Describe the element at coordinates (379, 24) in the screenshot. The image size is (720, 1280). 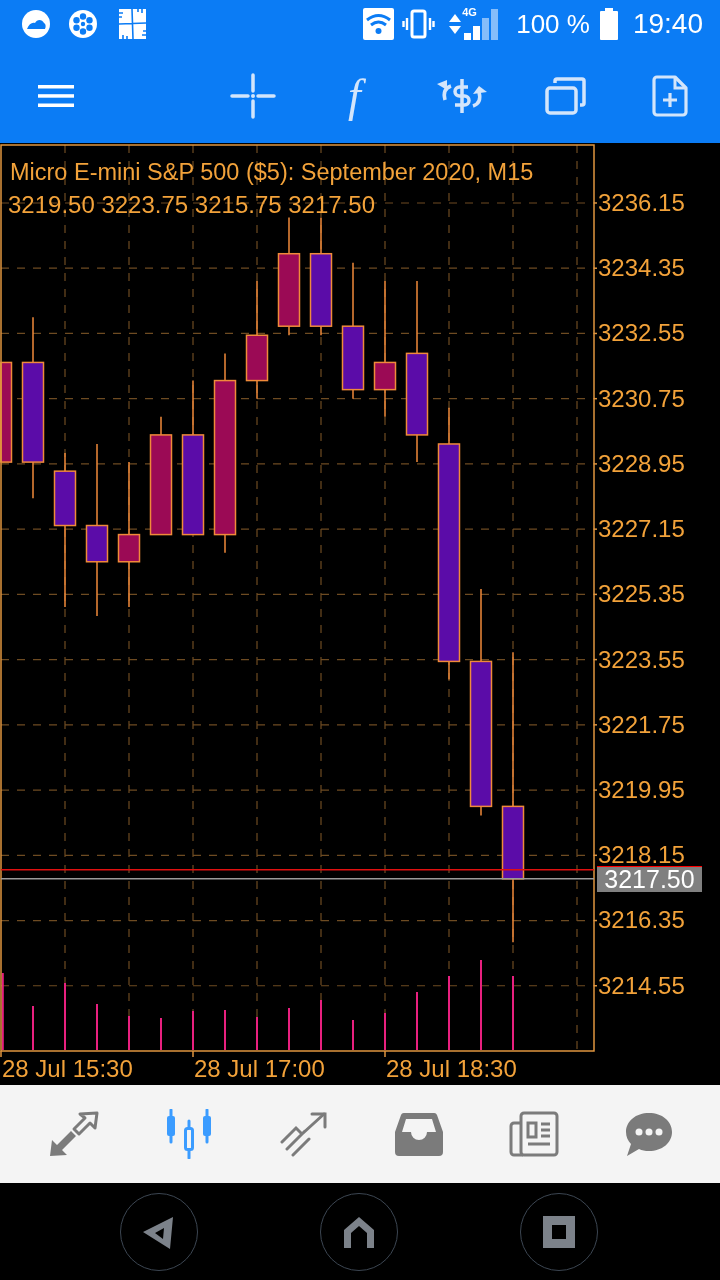
I see `wifi-icon` at that location.